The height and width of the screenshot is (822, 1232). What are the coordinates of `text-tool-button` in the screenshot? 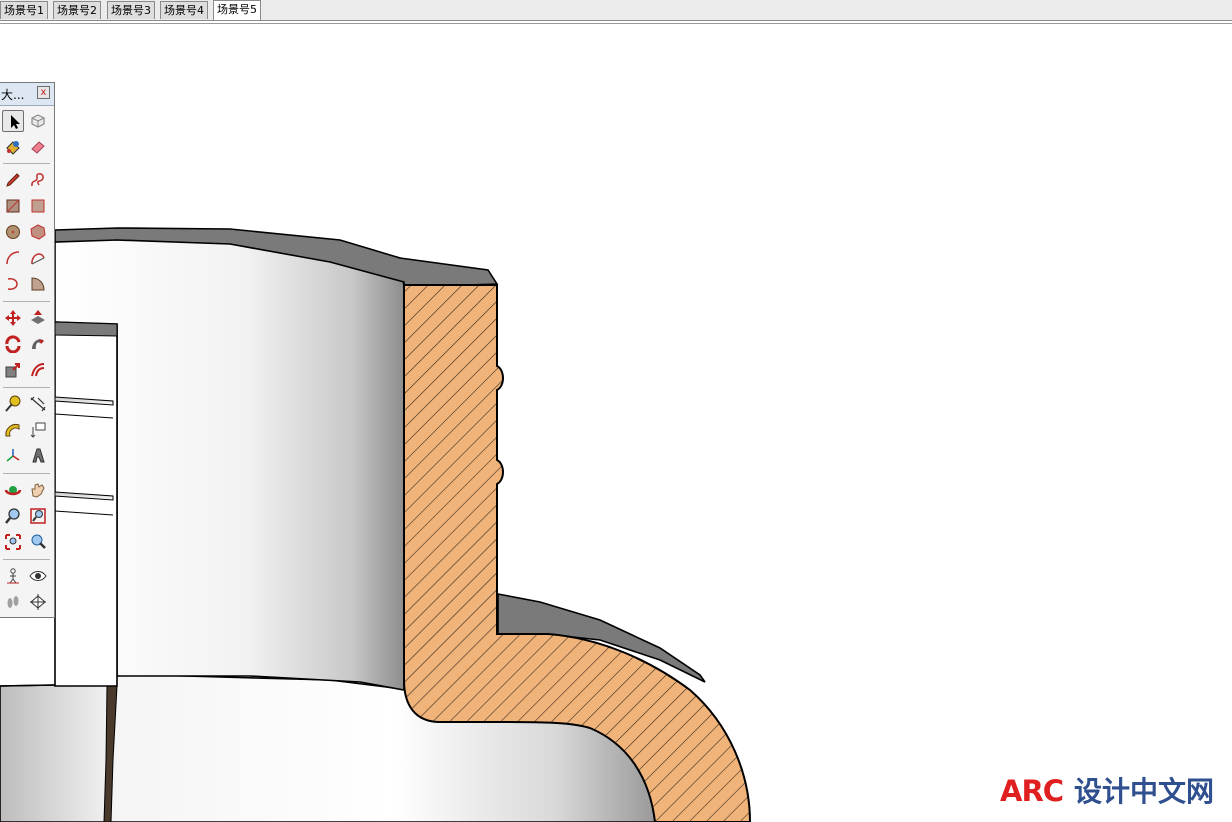 It's located at (38, 430).